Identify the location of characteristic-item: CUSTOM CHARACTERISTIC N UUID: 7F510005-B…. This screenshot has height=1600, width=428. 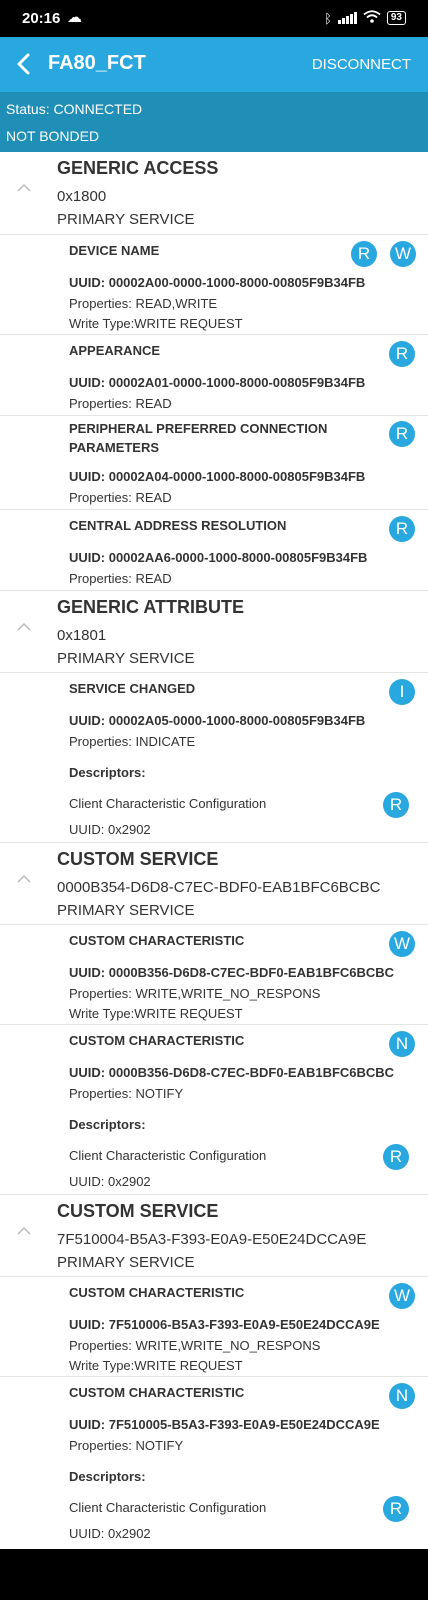
(214, 1461).